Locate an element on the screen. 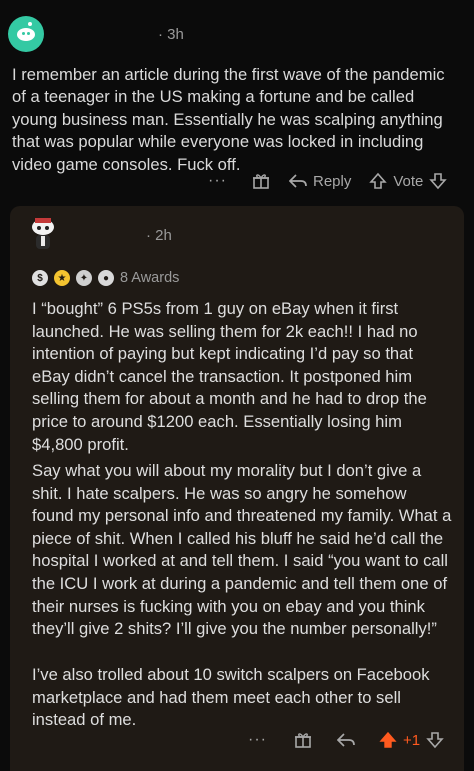  vote-label: Vote is located at coordinates (408, 181).